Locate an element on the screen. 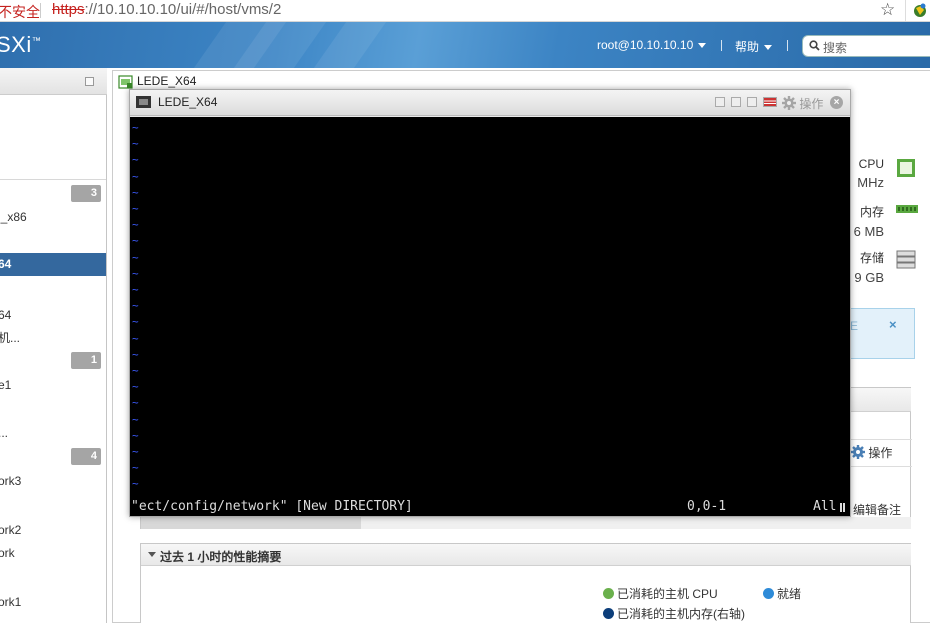 Image resolution: width=930 pixels, height=623 pixels. console-titlebar: LEDE_X64 操作 × is located at coordinates (490, 103).